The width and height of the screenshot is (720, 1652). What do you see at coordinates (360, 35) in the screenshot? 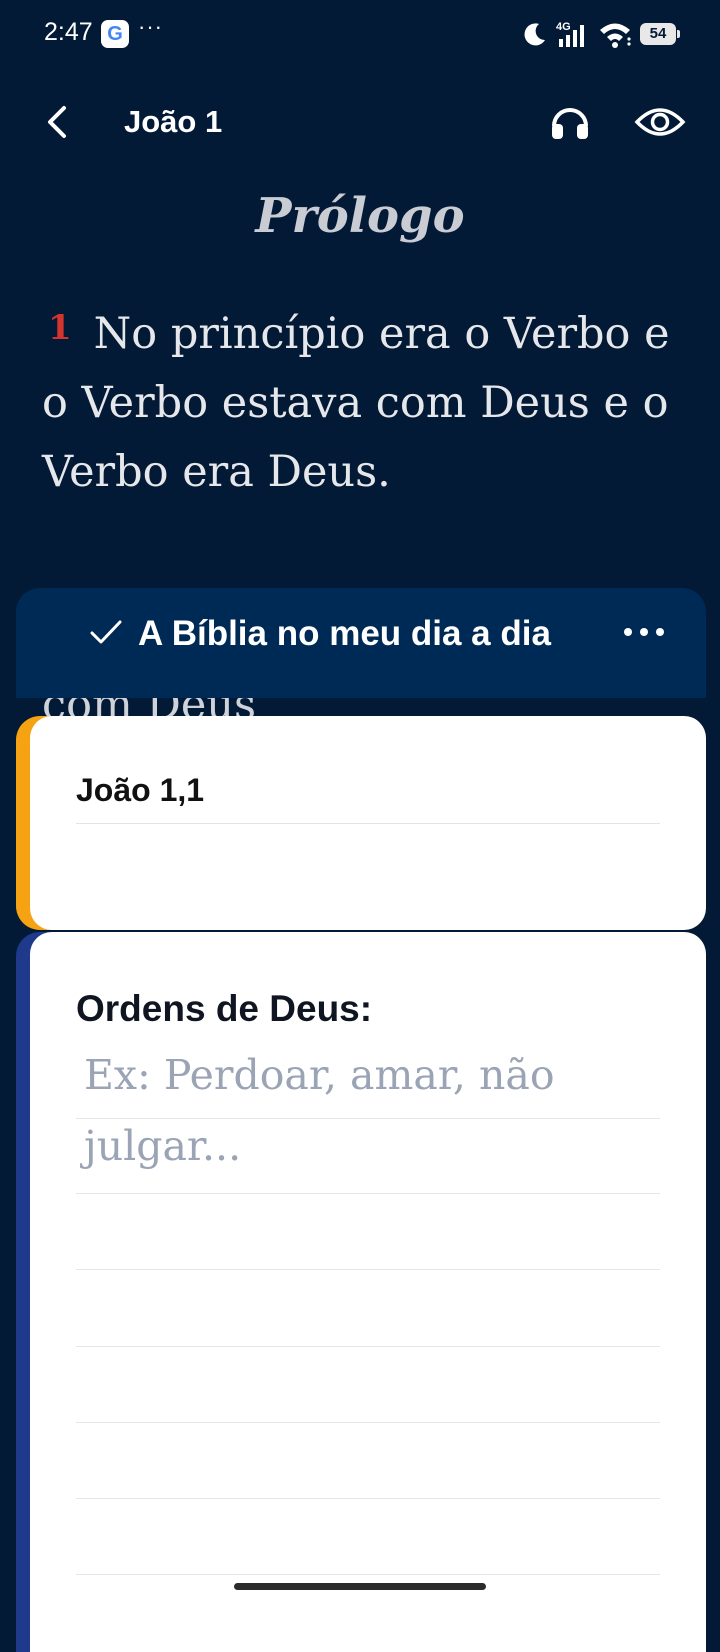
I see `status-bar: 2:47 G ··· 4G 54` at bounding box center [360, 35].